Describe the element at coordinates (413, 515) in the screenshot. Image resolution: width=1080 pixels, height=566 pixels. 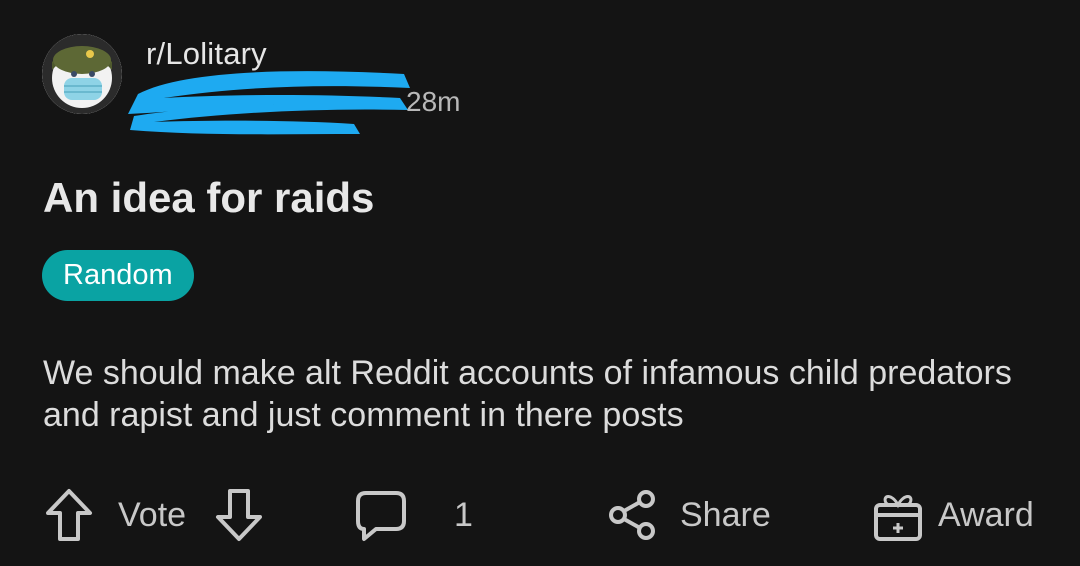
I see `comments-button: 1` at that location.